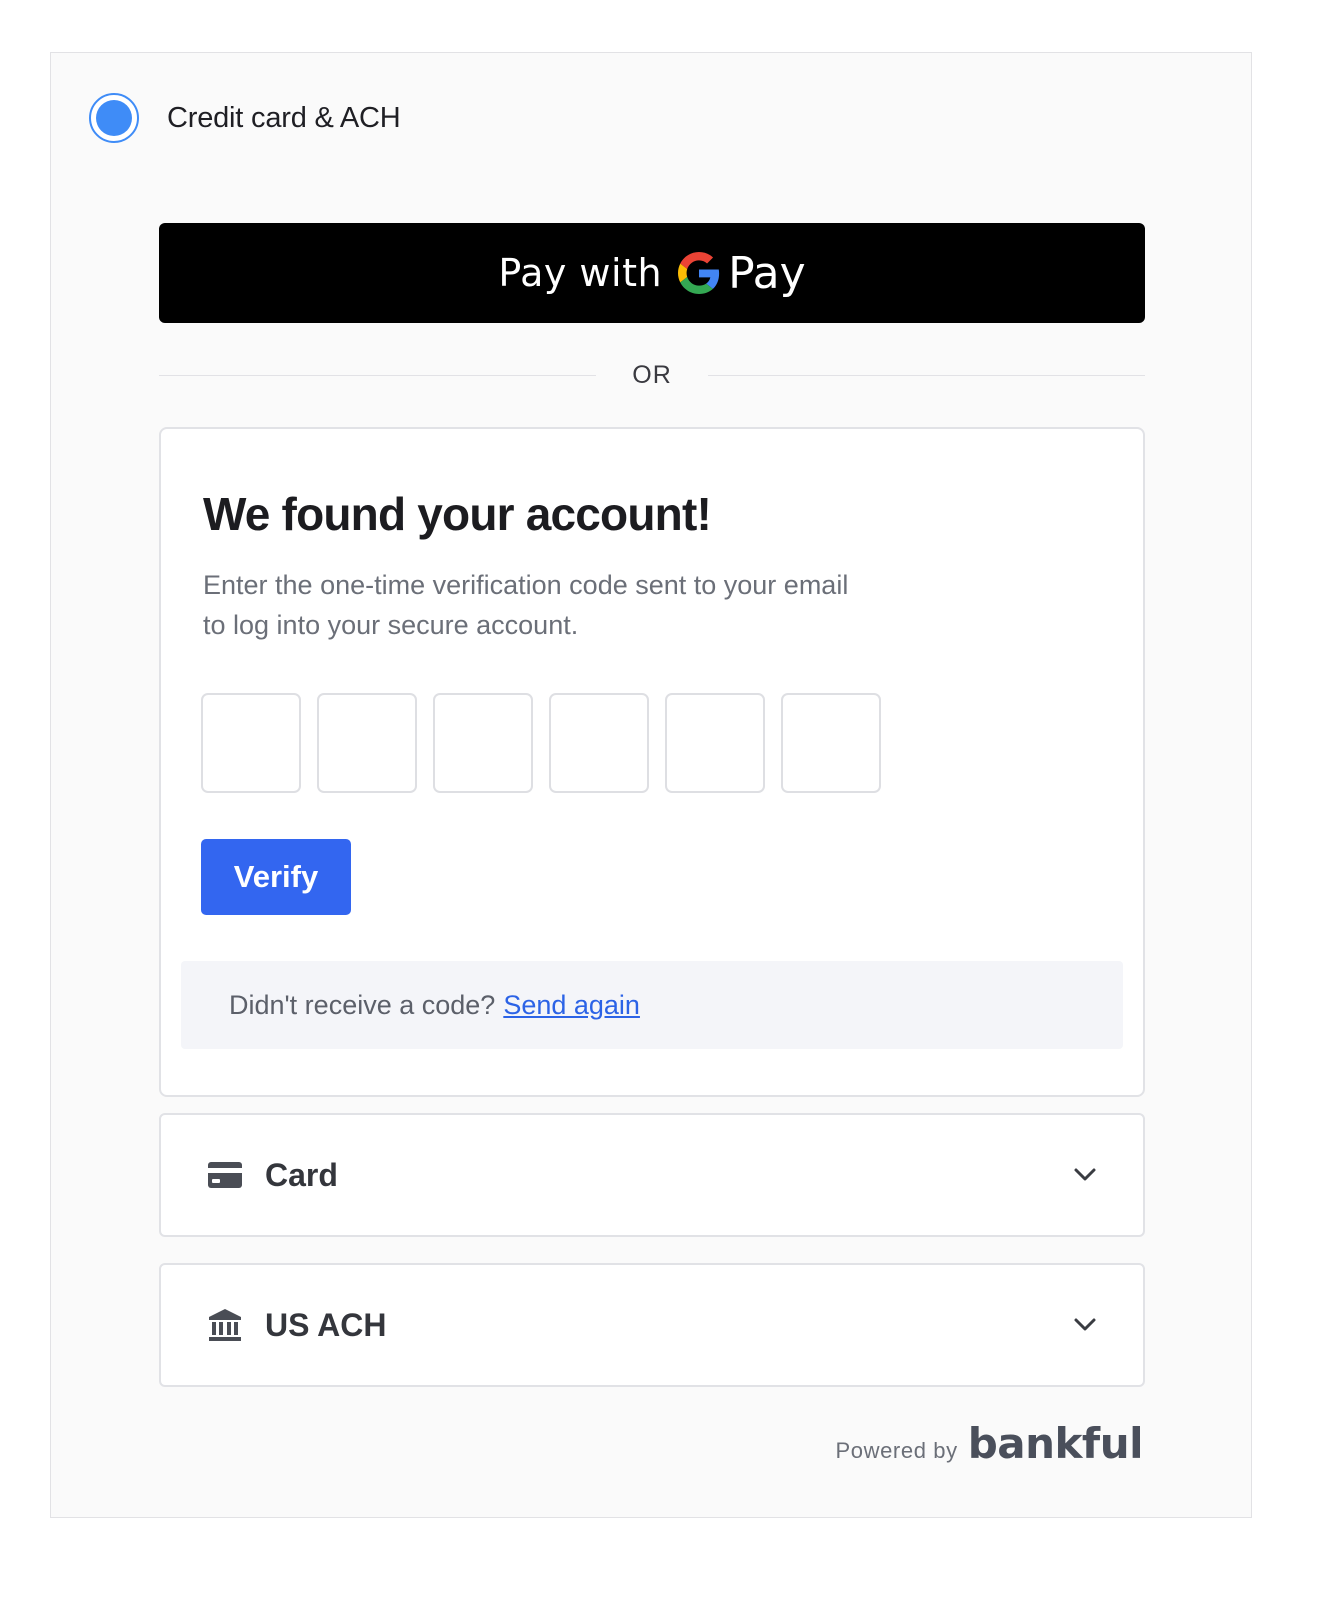  I want to click on payment-method-label: Credit card & ACH, so click(284, 117).